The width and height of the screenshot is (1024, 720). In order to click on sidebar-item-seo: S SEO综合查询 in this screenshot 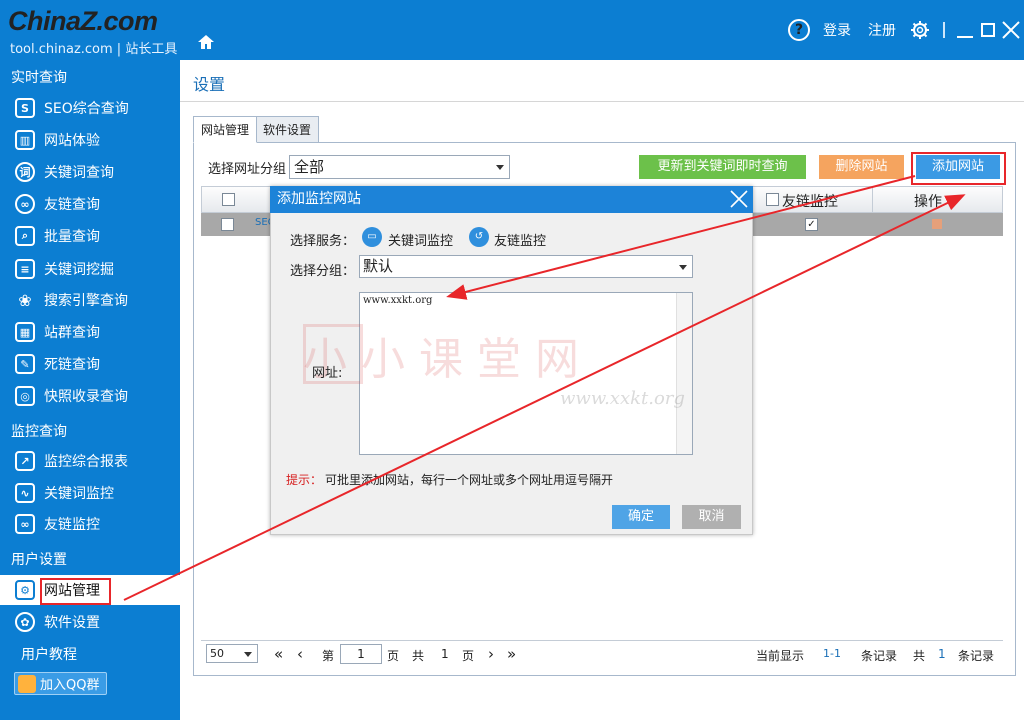, I will do `click(90, 108)`.